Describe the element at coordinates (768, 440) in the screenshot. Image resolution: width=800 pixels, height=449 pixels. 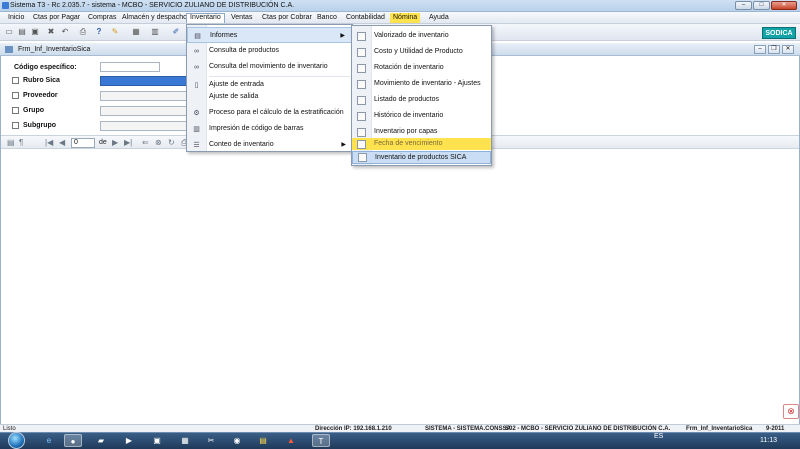
I see `clock: 11:13` at that location.